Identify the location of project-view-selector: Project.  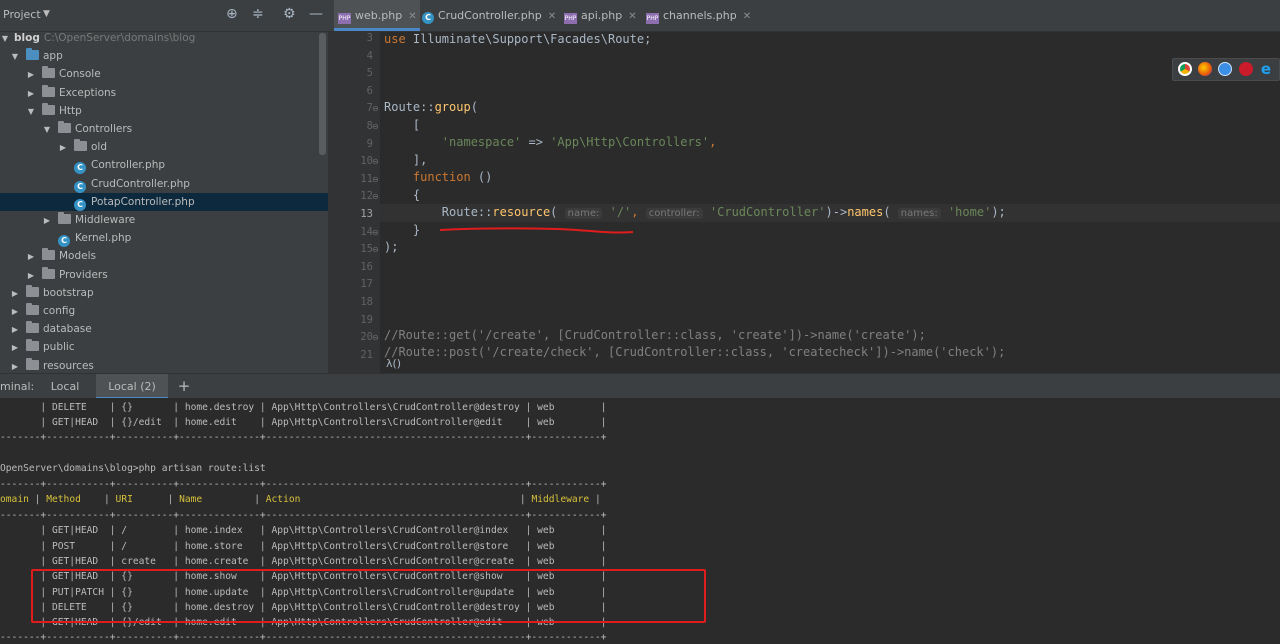
(22, 14).